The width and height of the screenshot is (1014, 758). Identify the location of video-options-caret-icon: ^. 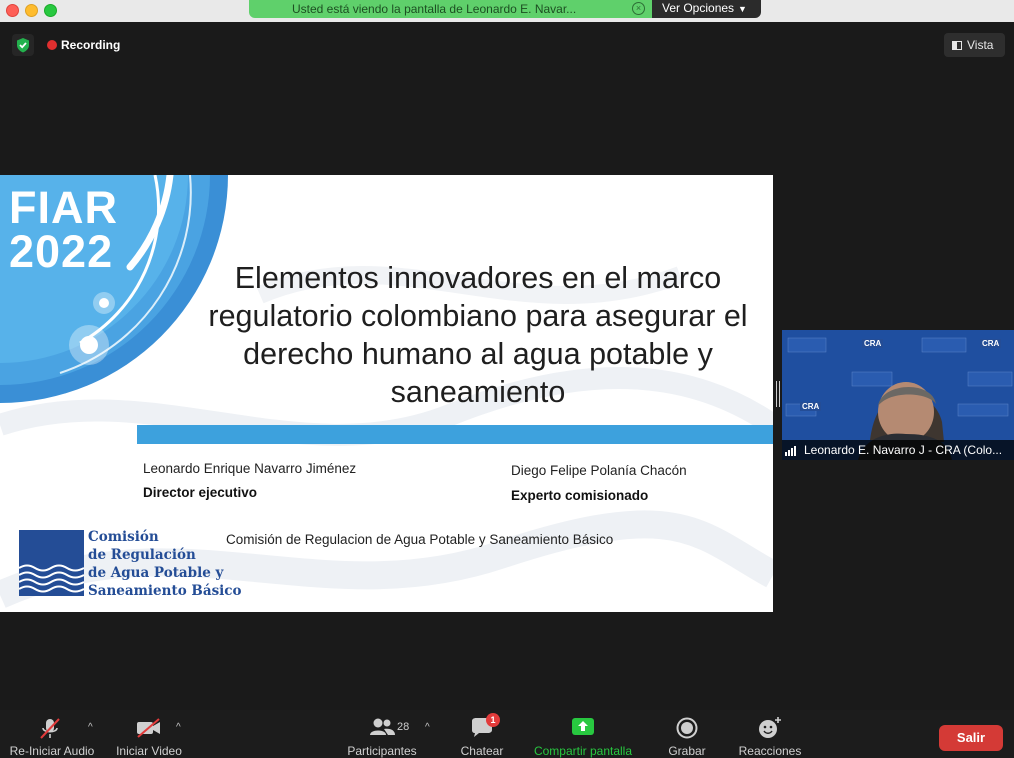
(178, 727).